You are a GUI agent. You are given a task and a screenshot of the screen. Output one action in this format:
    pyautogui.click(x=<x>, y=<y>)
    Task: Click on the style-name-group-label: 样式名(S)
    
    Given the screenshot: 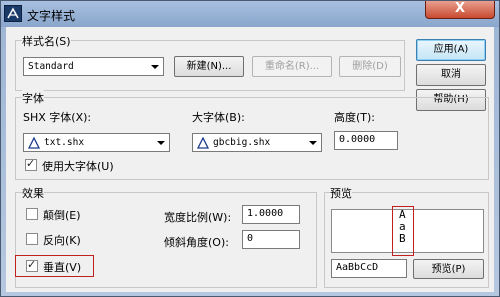 What is the action you would take?
    pyautogui.click(x=46, y=41)
    